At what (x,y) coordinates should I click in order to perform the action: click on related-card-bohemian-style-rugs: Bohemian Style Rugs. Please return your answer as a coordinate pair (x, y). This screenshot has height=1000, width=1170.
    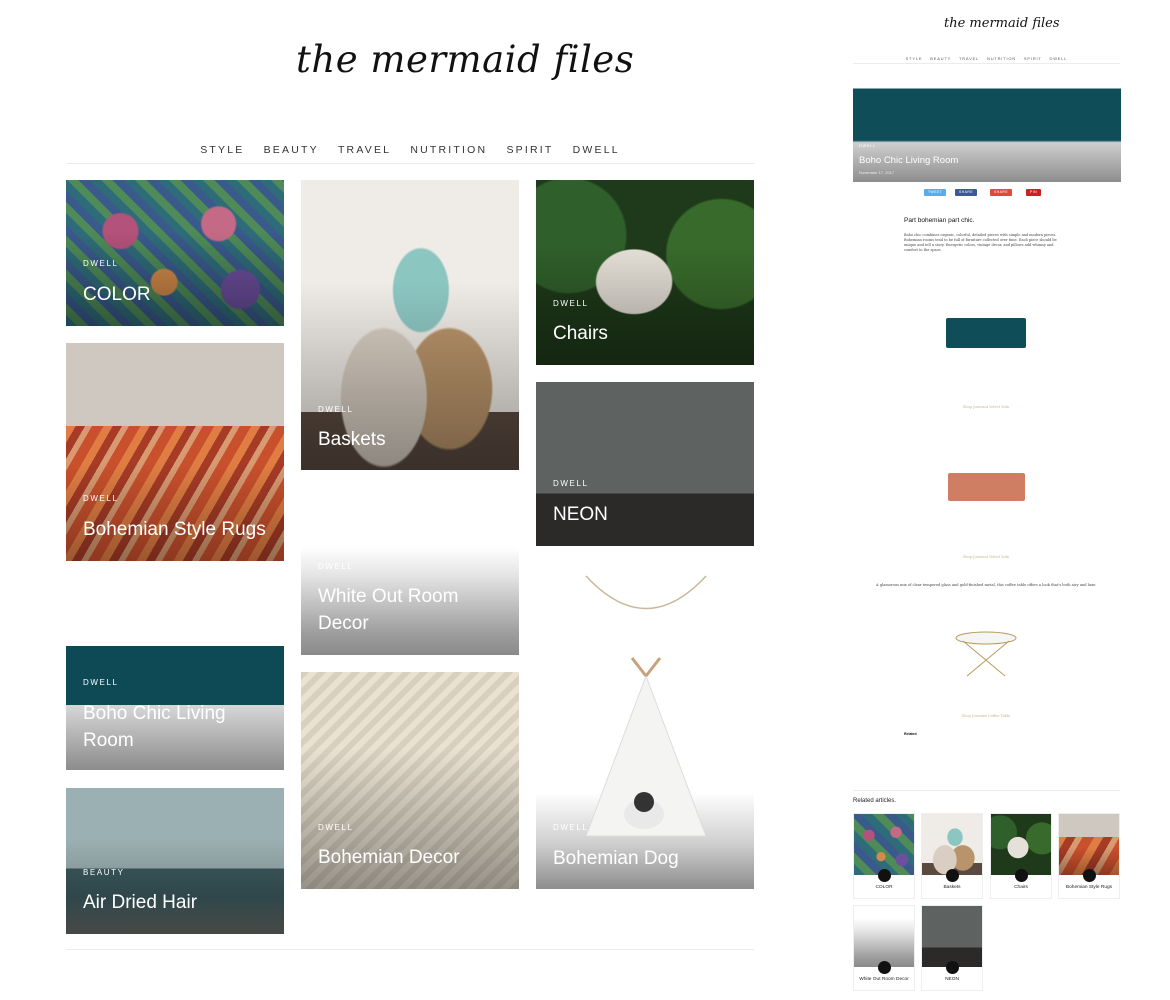
    Looking at the image, I should click on (1089, 856).